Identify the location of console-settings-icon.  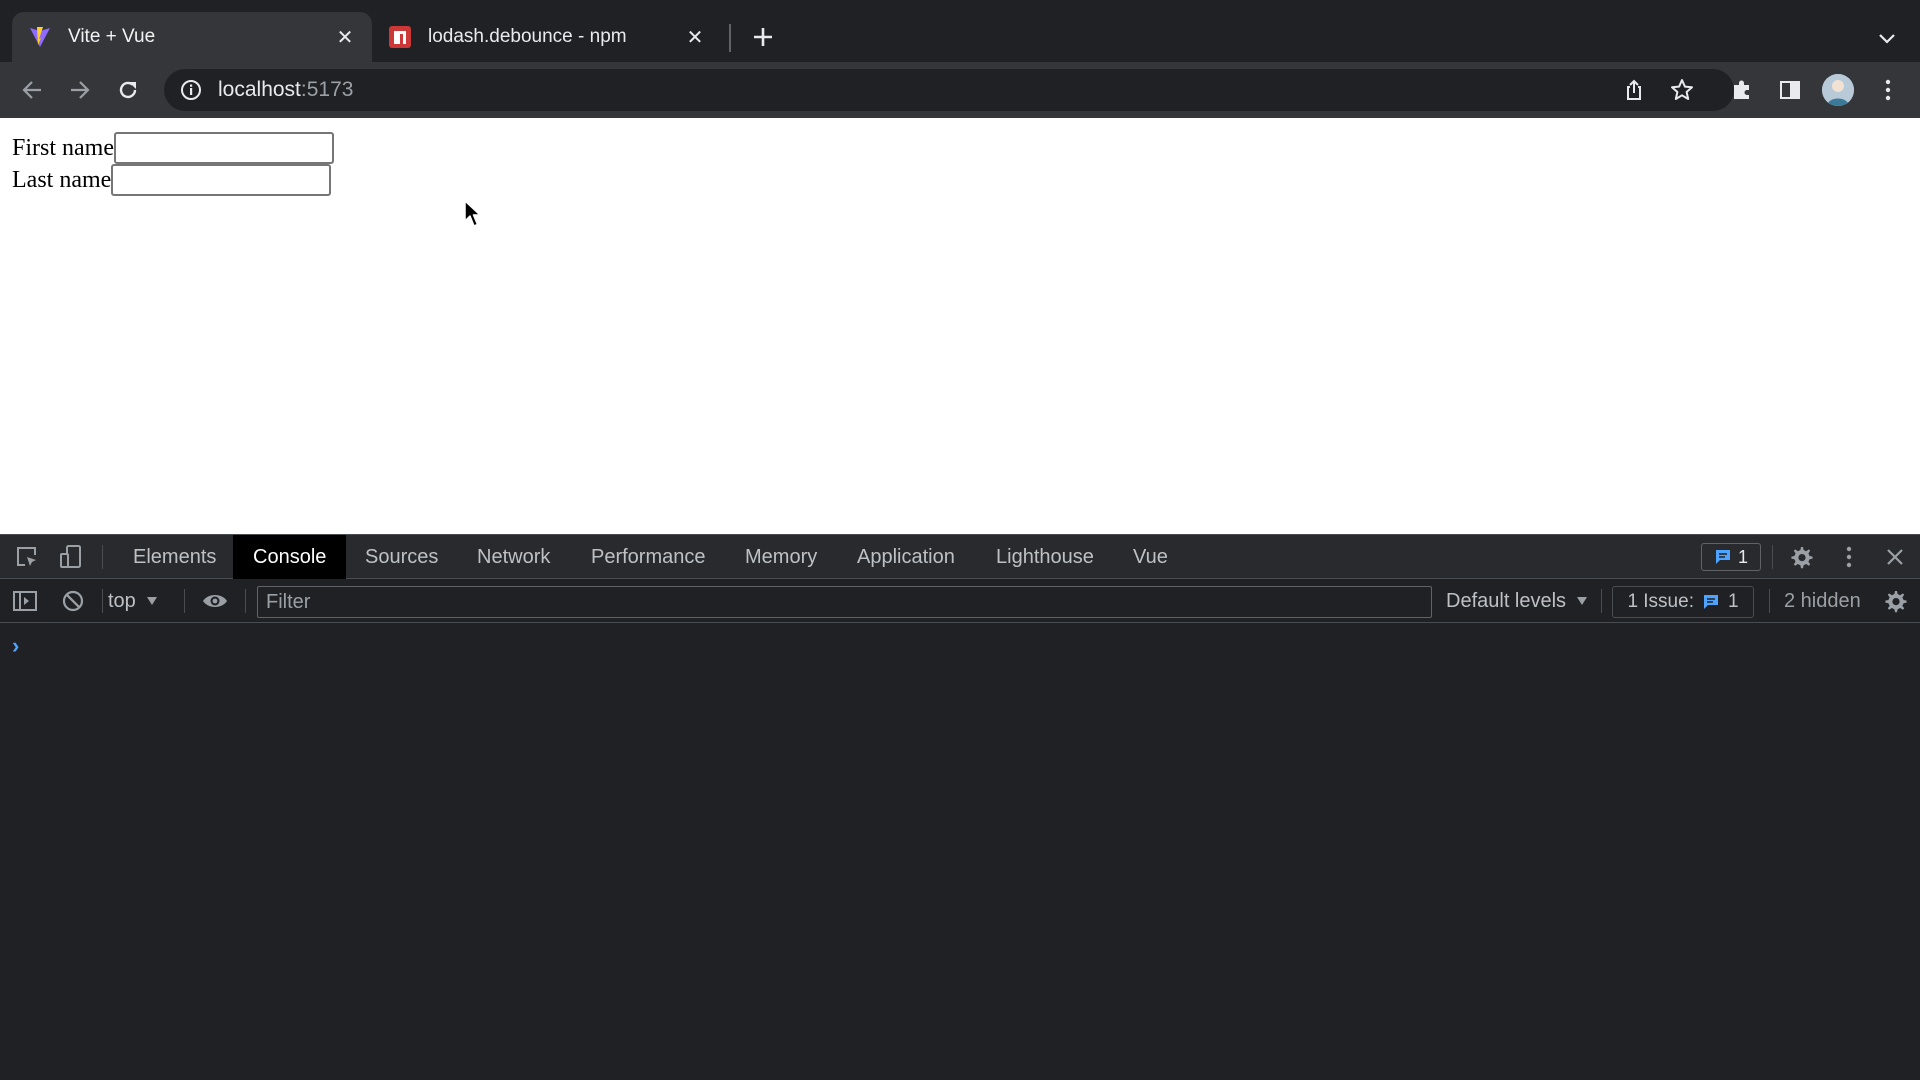
(1895, 601).